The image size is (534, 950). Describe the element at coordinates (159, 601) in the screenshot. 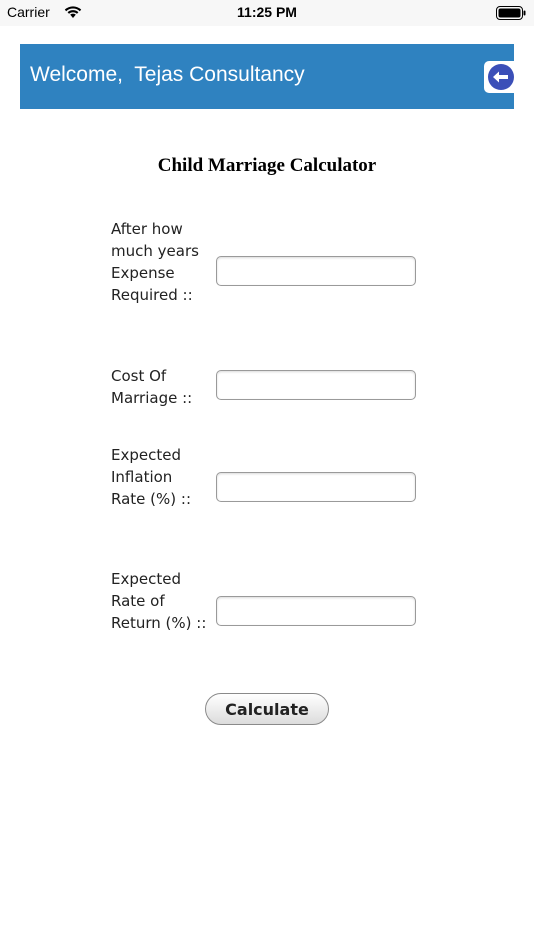

I see `field-label-return: Expected Rate of Return (%) ::` at that location.